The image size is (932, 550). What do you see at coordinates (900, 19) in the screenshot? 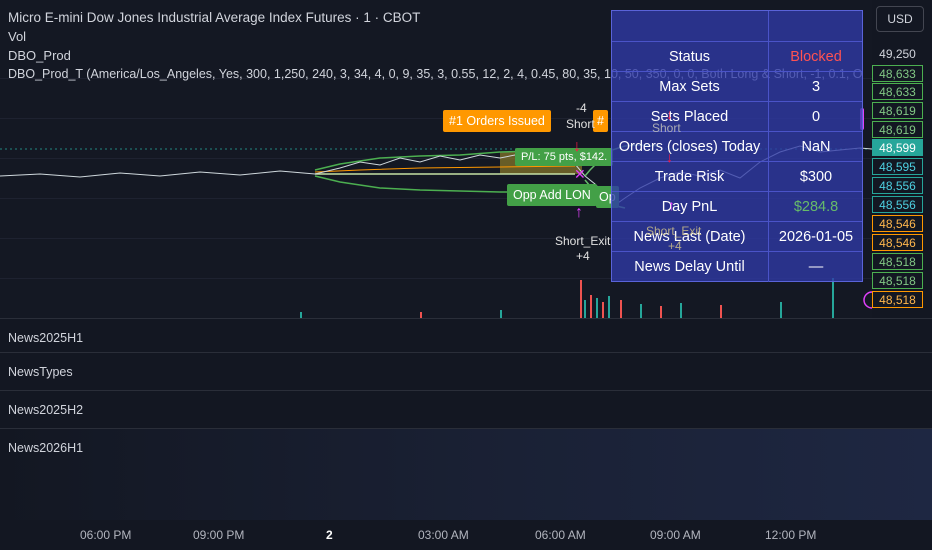
I see `currency-button: USD` at bounding box center [900, 19].